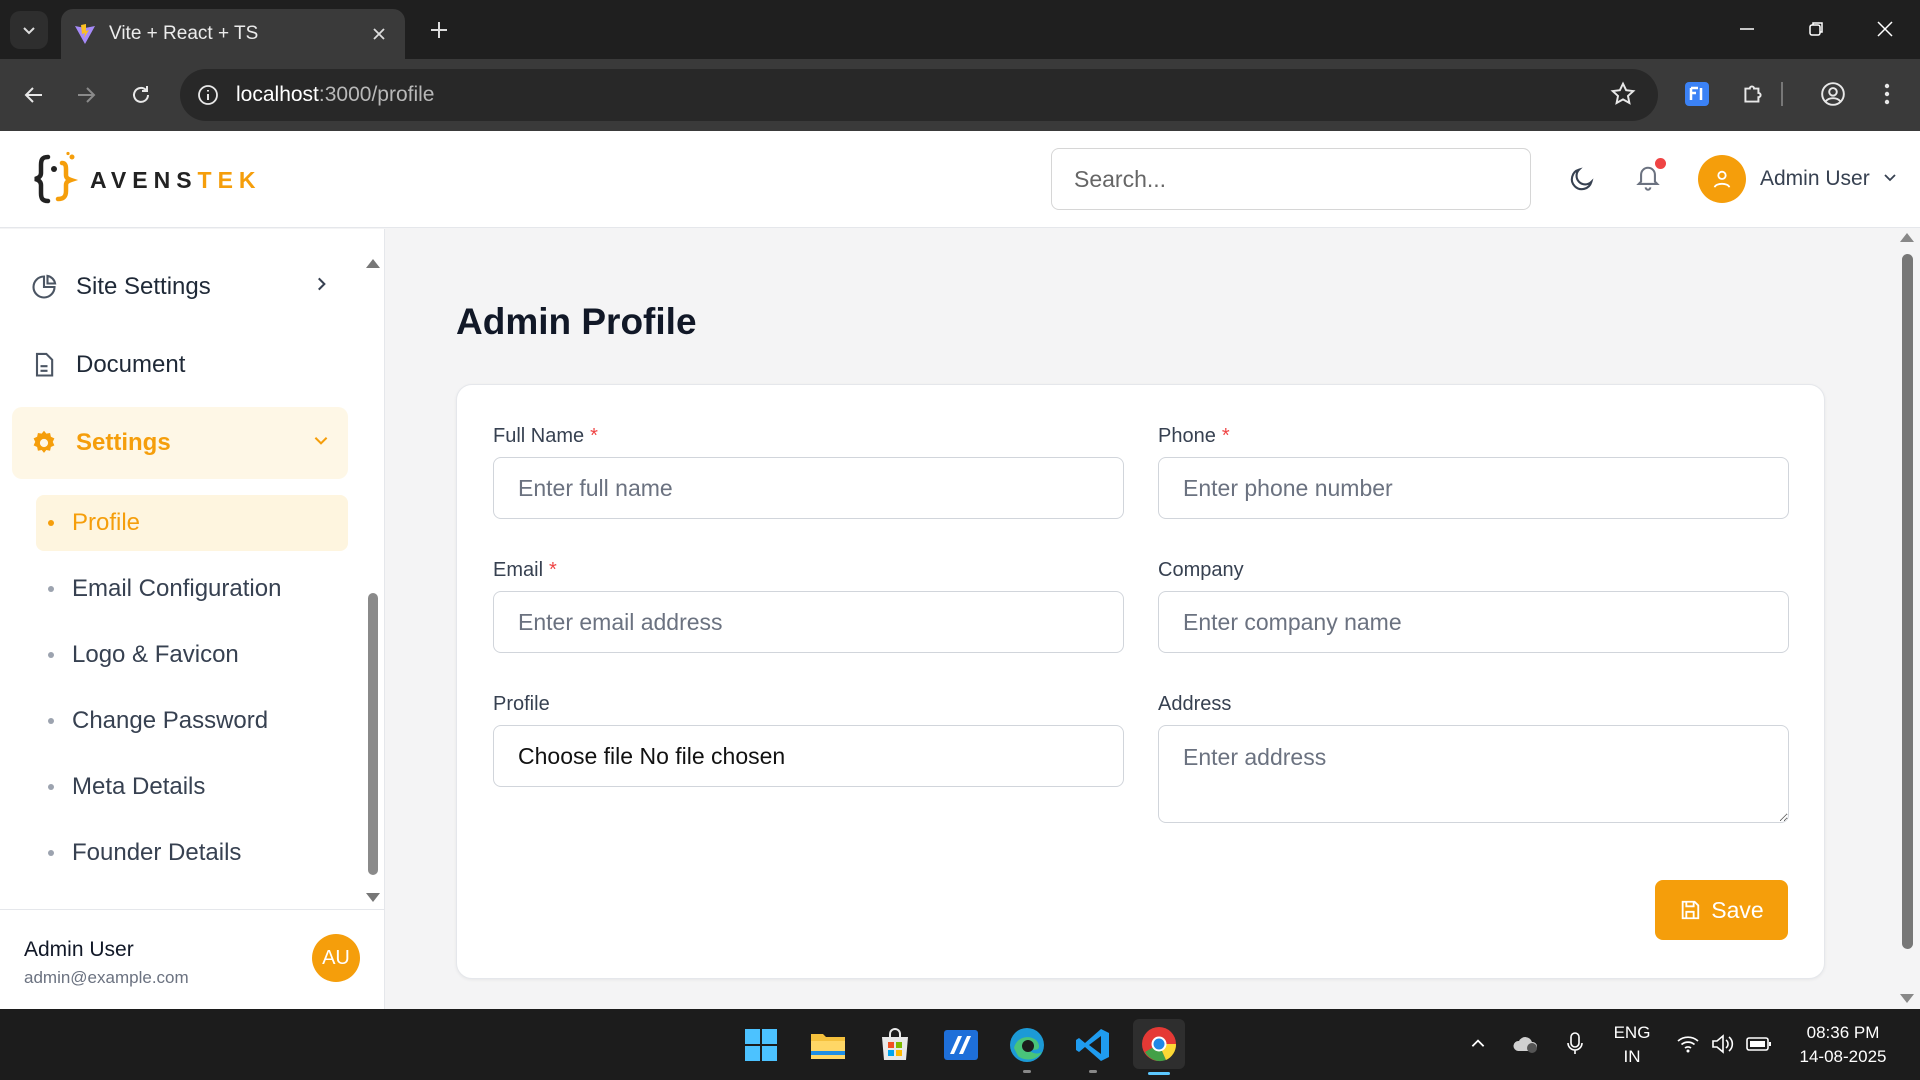 The height and width of the screenshot is (1080, 1920). What do you see at coordinates (1753, 94) in the screenshot?
I see `extensions-puzzle-icon` at bounding box center [1753, 94].